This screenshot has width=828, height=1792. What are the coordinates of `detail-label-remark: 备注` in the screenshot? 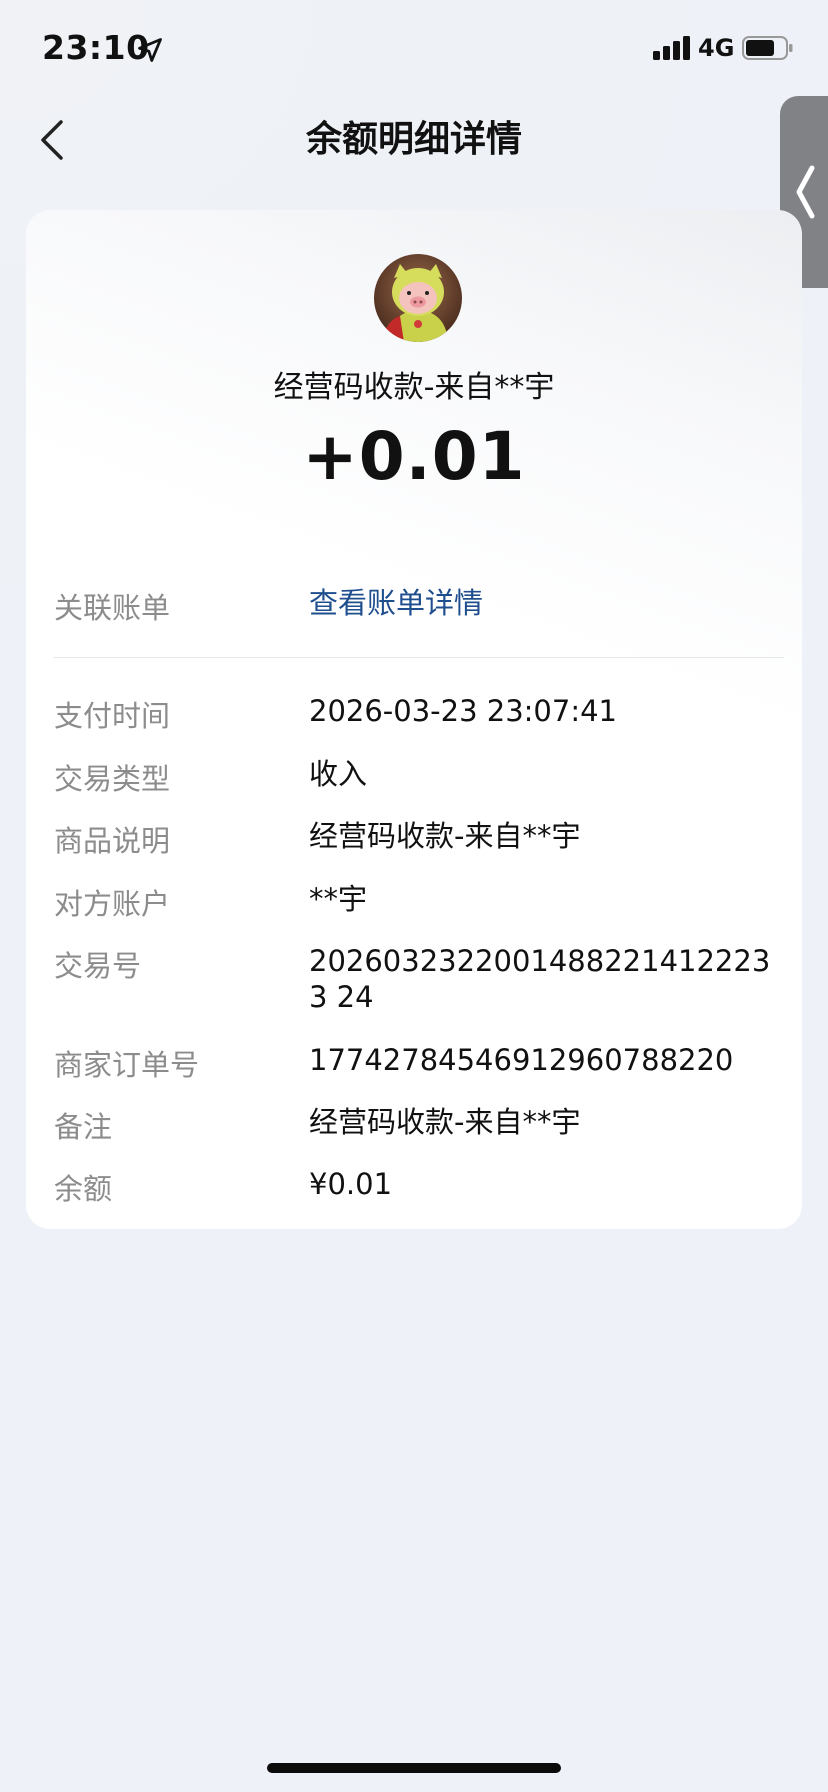 It's located at (83, 1127).